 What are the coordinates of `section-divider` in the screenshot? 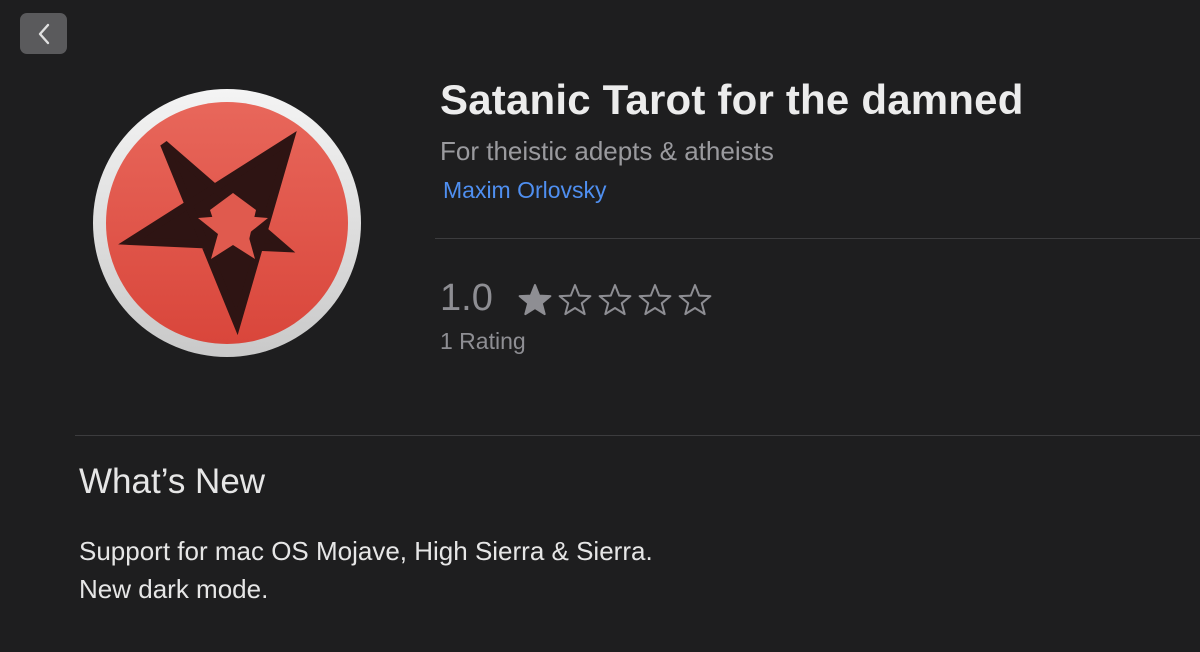 It's located at (637, 435).